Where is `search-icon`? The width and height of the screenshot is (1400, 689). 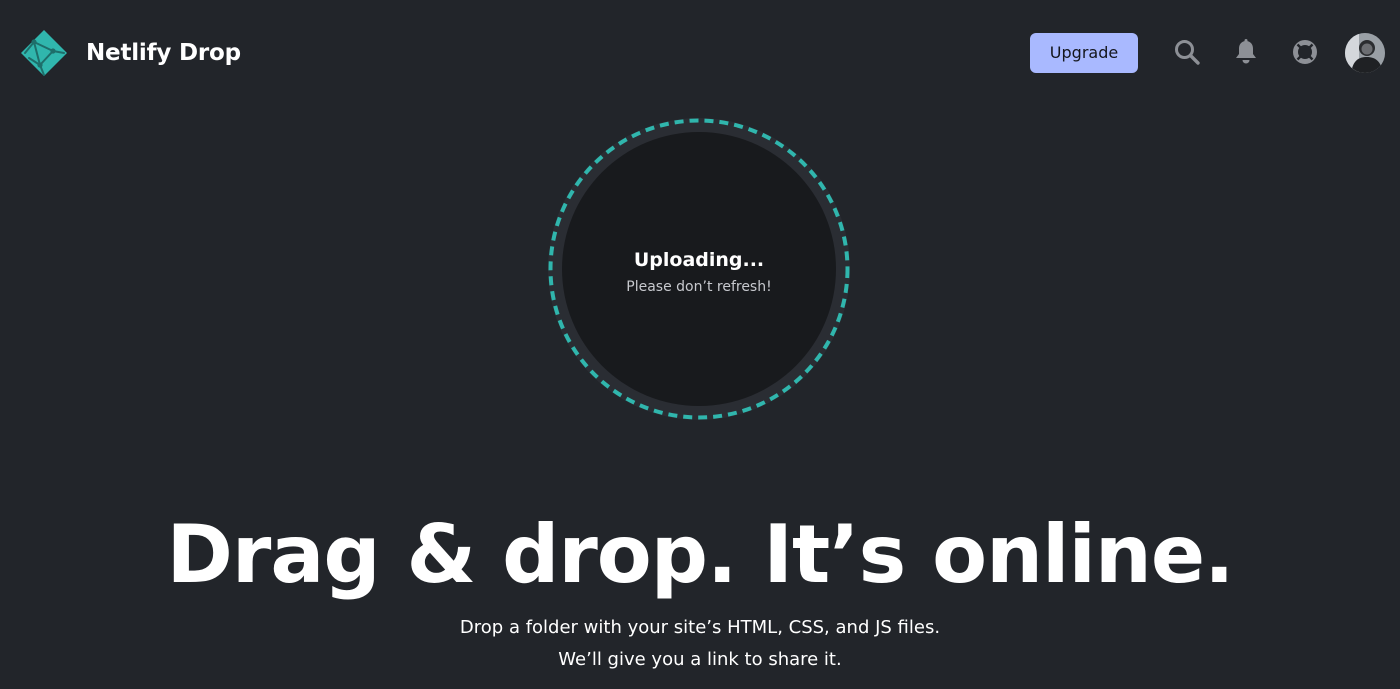 search-icon is located at coordinates (1187, 52).